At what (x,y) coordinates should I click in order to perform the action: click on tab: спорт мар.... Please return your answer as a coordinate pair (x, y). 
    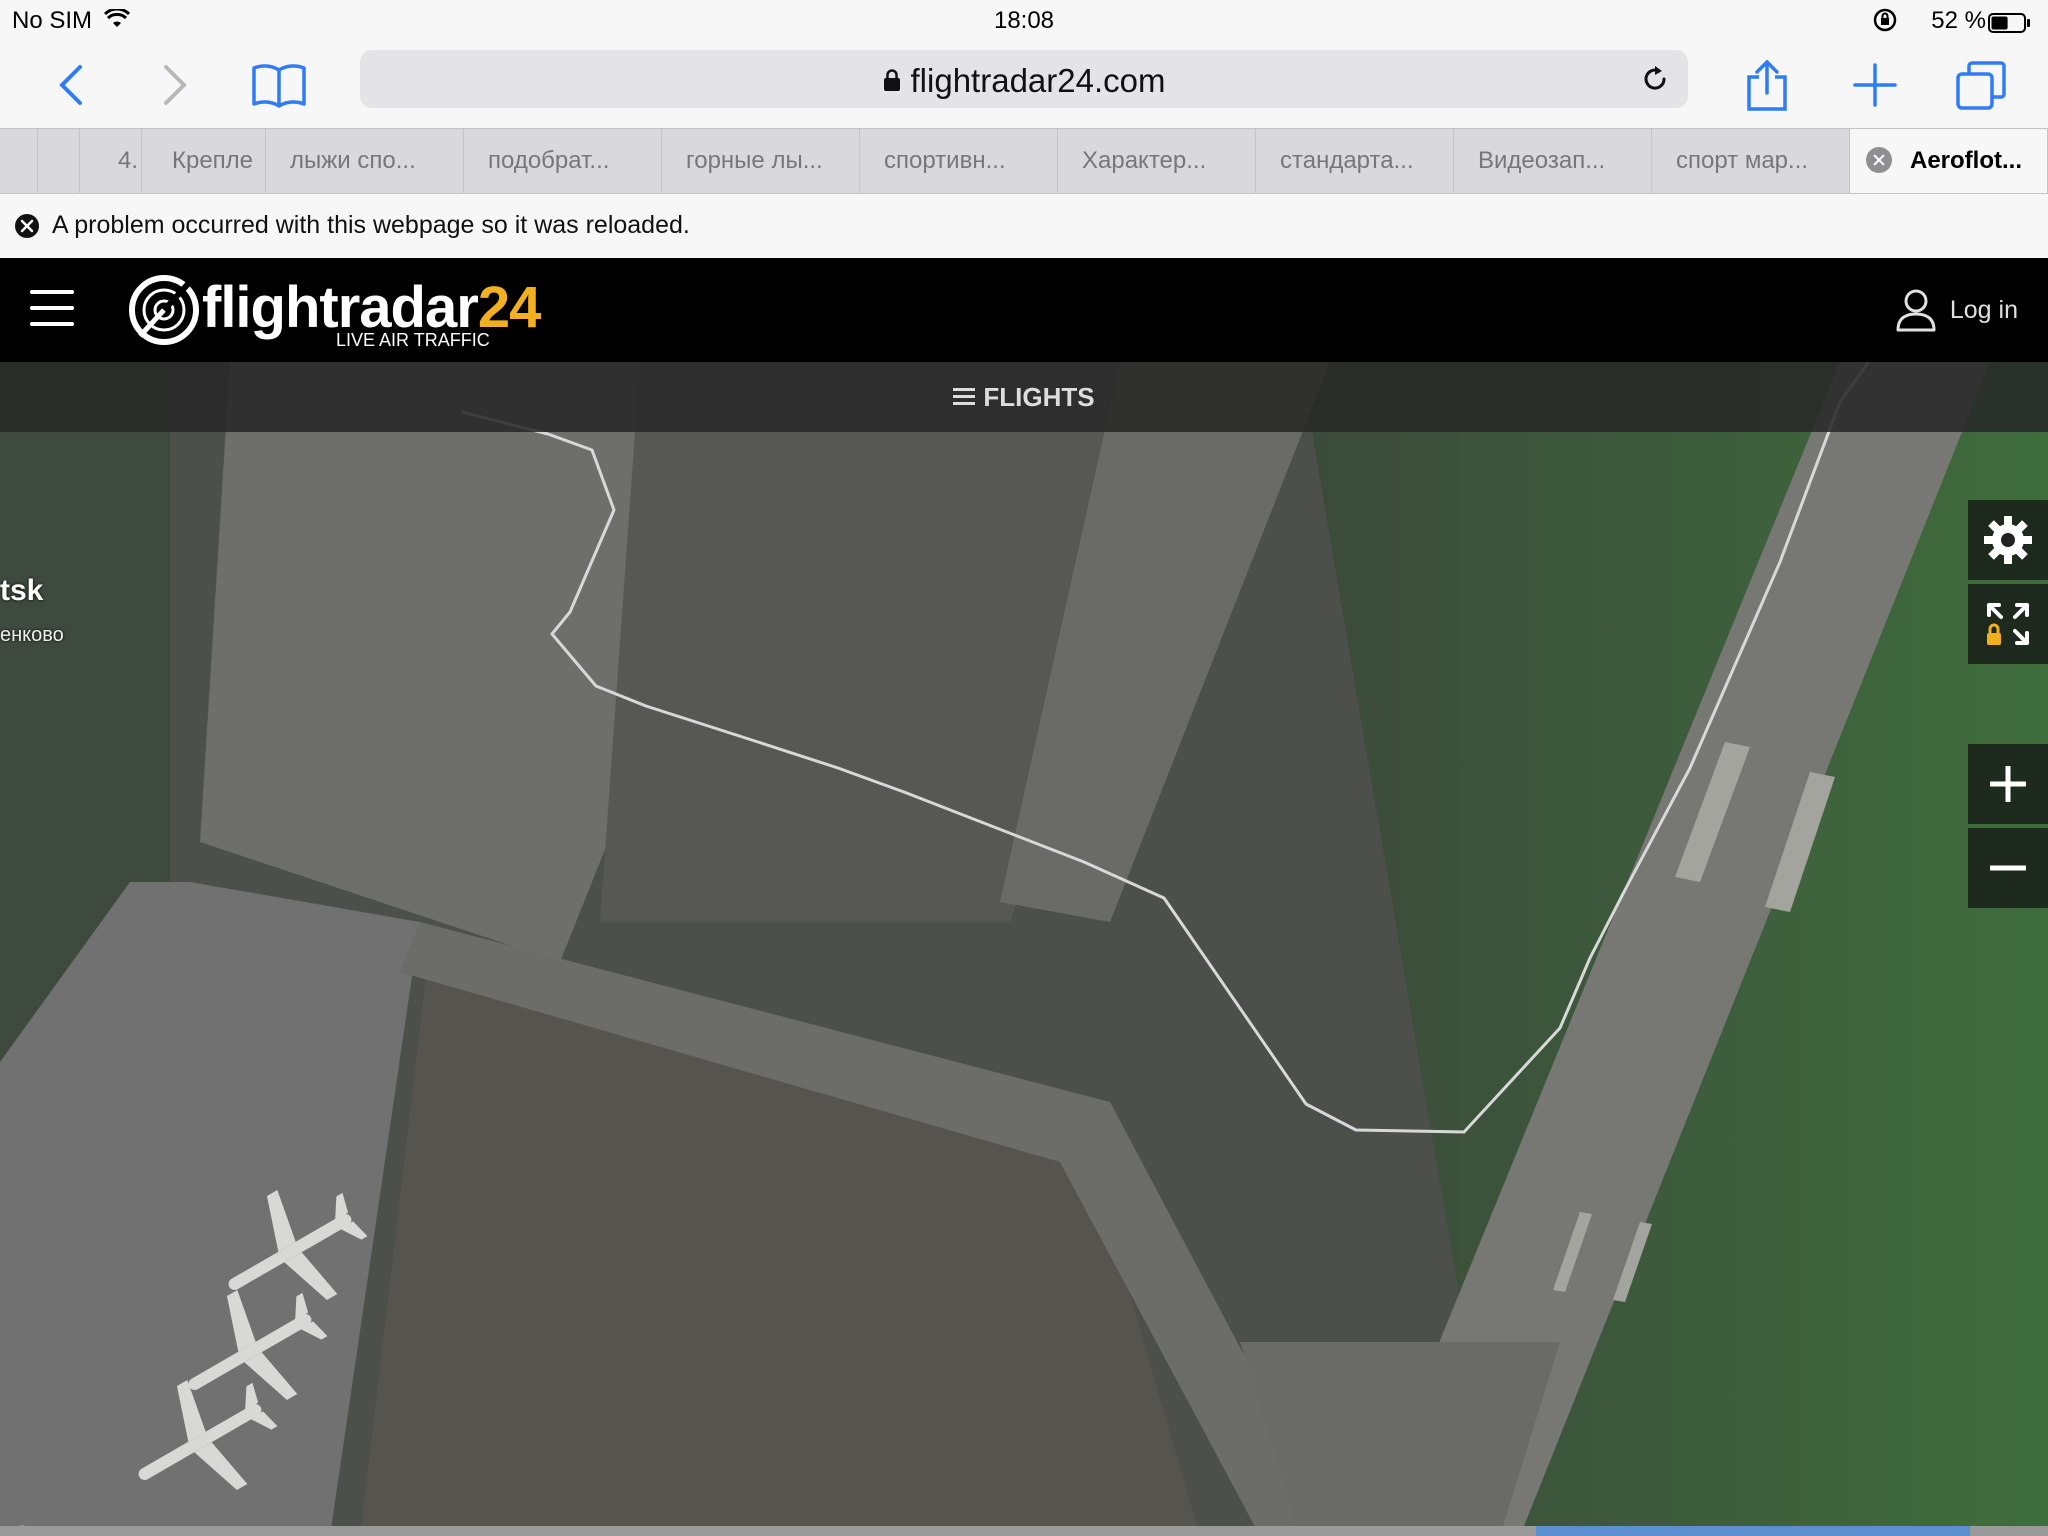
    Looking at the image, I should click on (1751, 161).